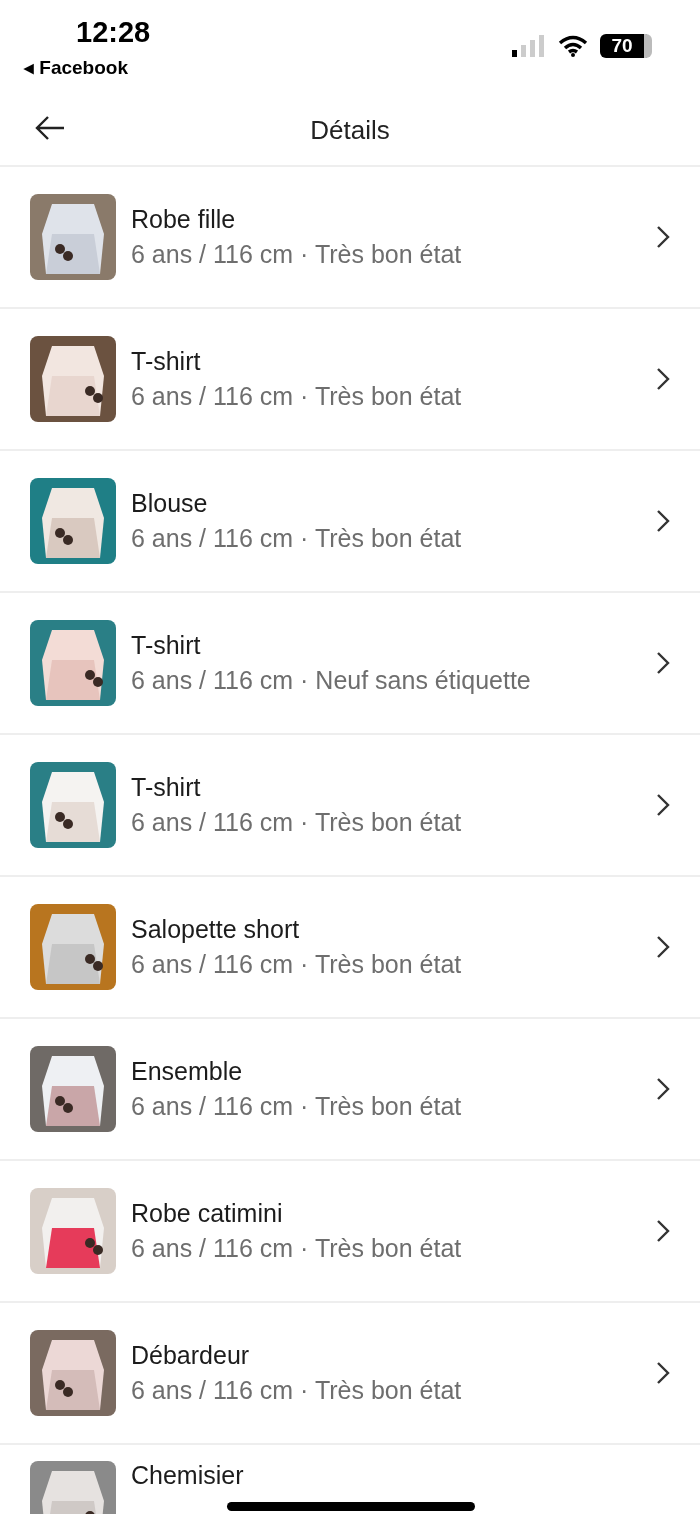 The image size is (700, 1514). Describe the element at coordinates (191, 1355) in the screenshot. I see `item-title: Débardeur` at that location.